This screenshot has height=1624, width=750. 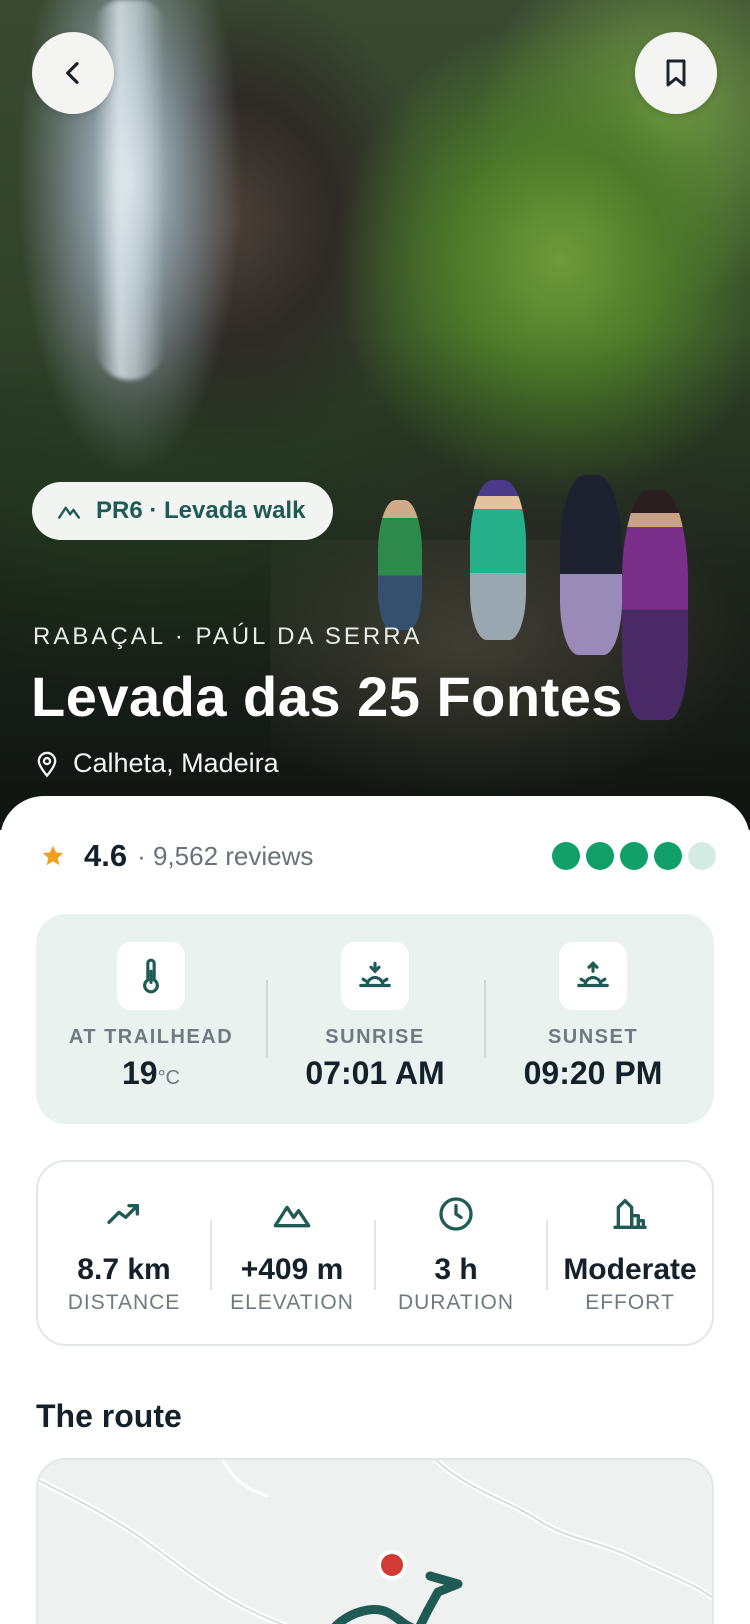 What do you see at coordinates (456, 1214) in the screenshot?
I see `clock-icon` at bounding box center [456, 1214].